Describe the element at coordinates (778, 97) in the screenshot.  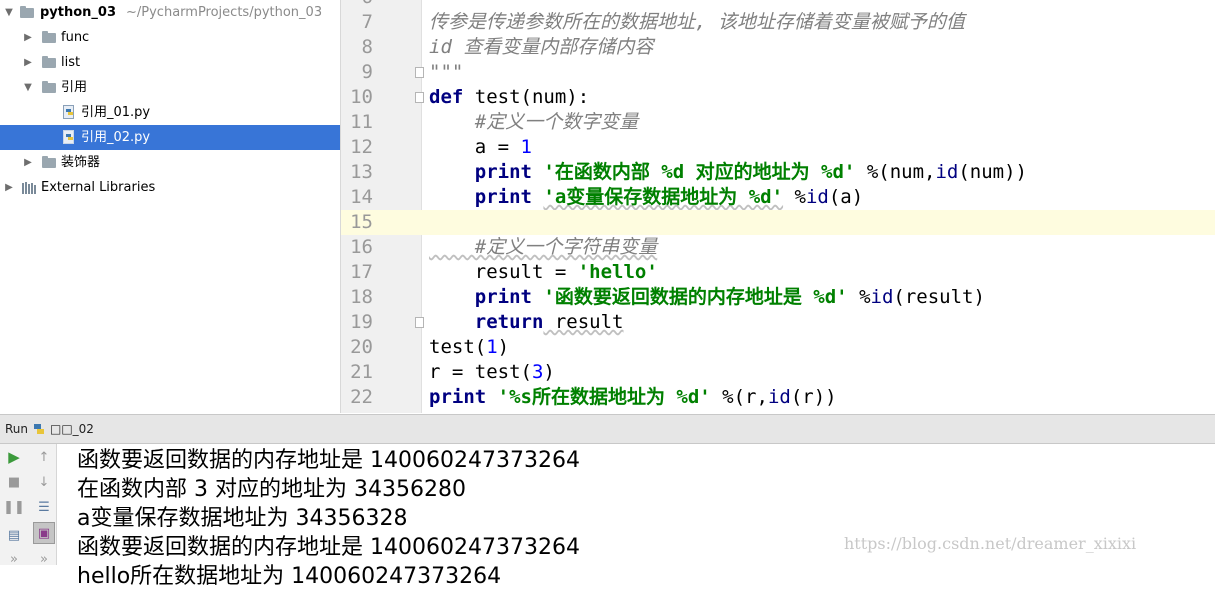
I see `code-line: 10 def test(num):` at that location.